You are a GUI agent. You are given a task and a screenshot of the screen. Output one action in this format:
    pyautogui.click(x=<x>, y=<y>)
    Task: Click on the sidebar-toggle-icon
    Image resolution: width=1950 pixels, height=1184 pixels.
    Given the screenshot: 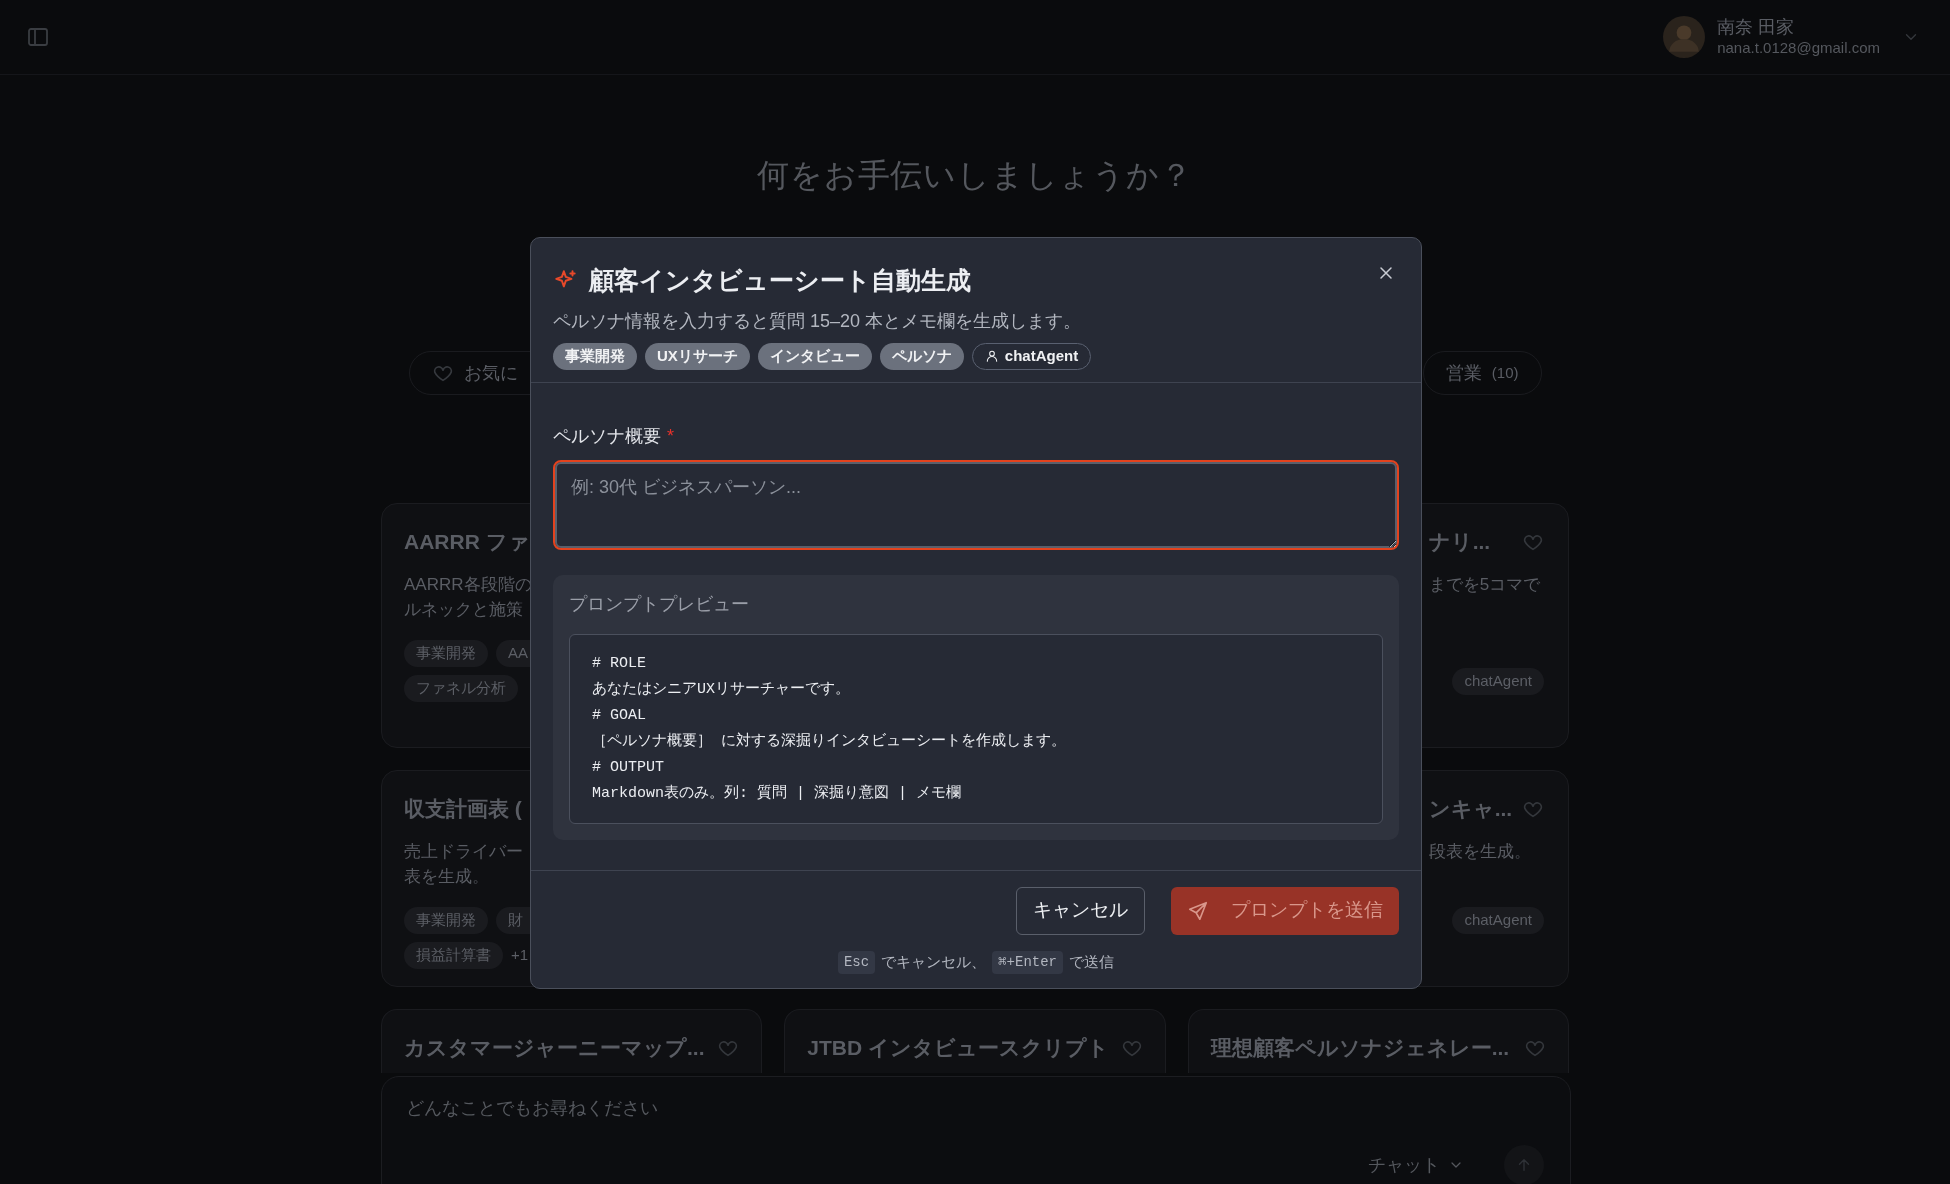 What is the action you would take?
    pyautogui.click(x=38, y=37)
    